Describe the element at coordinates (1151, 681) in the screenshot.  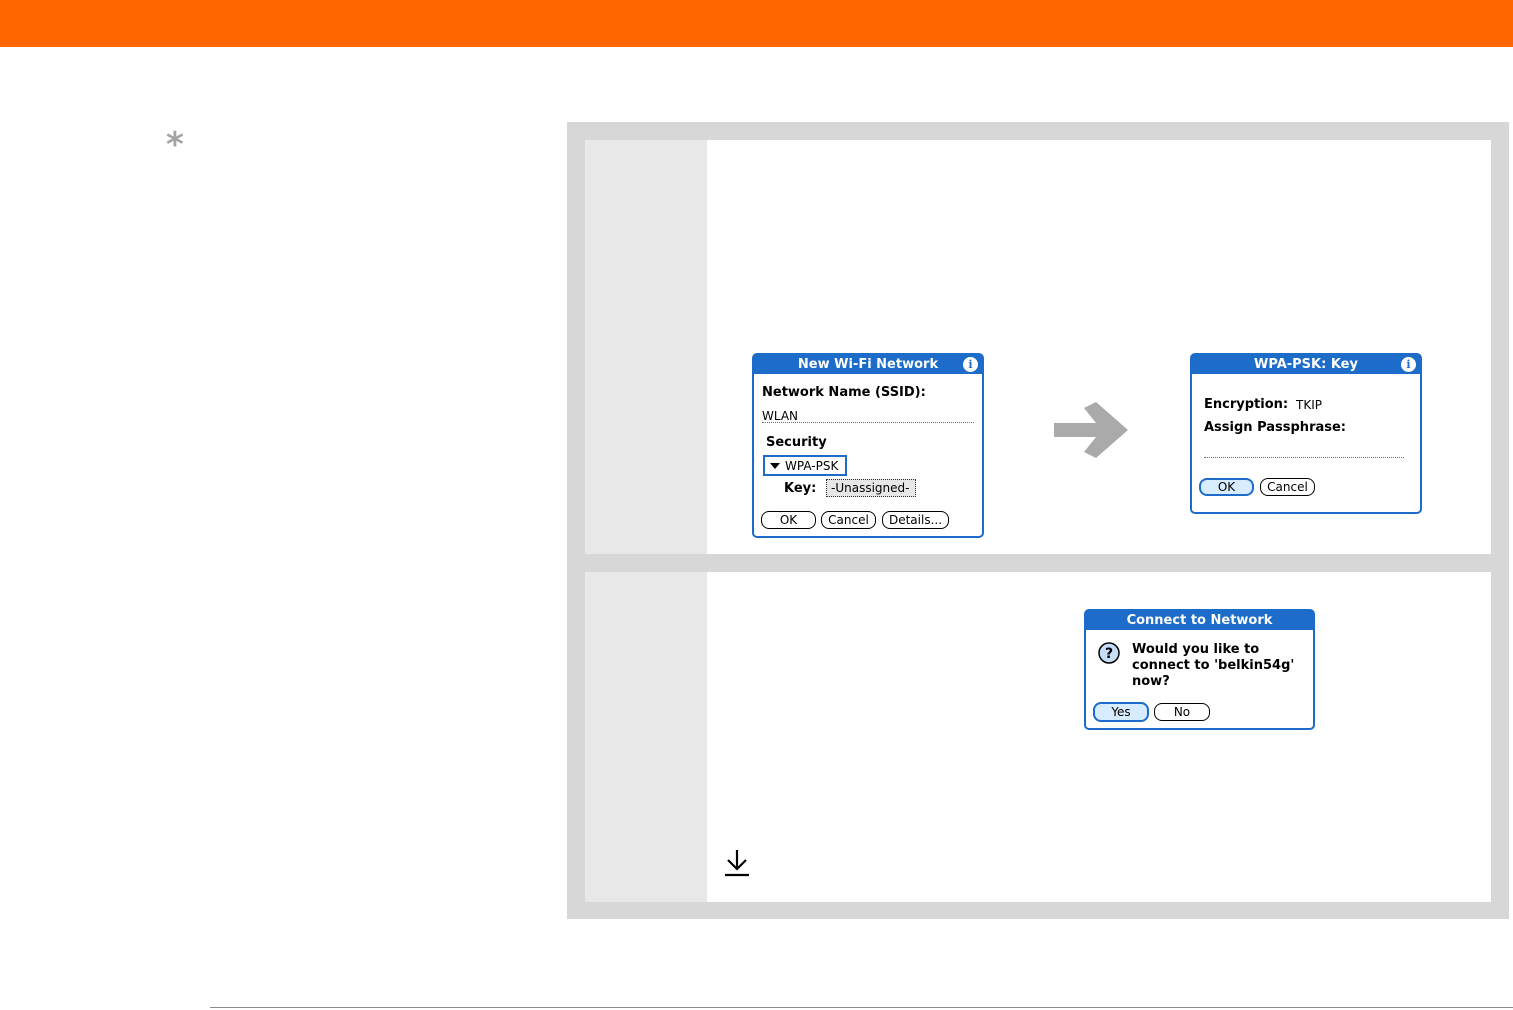
I see `message-line-3: now?` at that location.